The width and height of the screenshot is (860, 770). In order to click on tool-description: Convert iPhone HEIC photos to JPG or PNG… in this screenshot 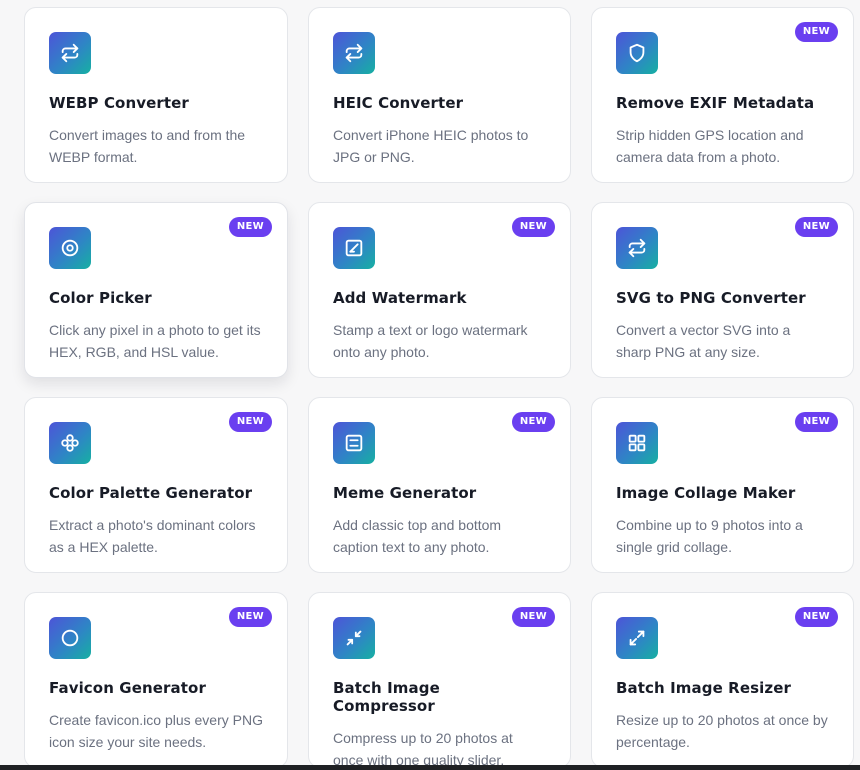, I will do `click(431, 146)`.